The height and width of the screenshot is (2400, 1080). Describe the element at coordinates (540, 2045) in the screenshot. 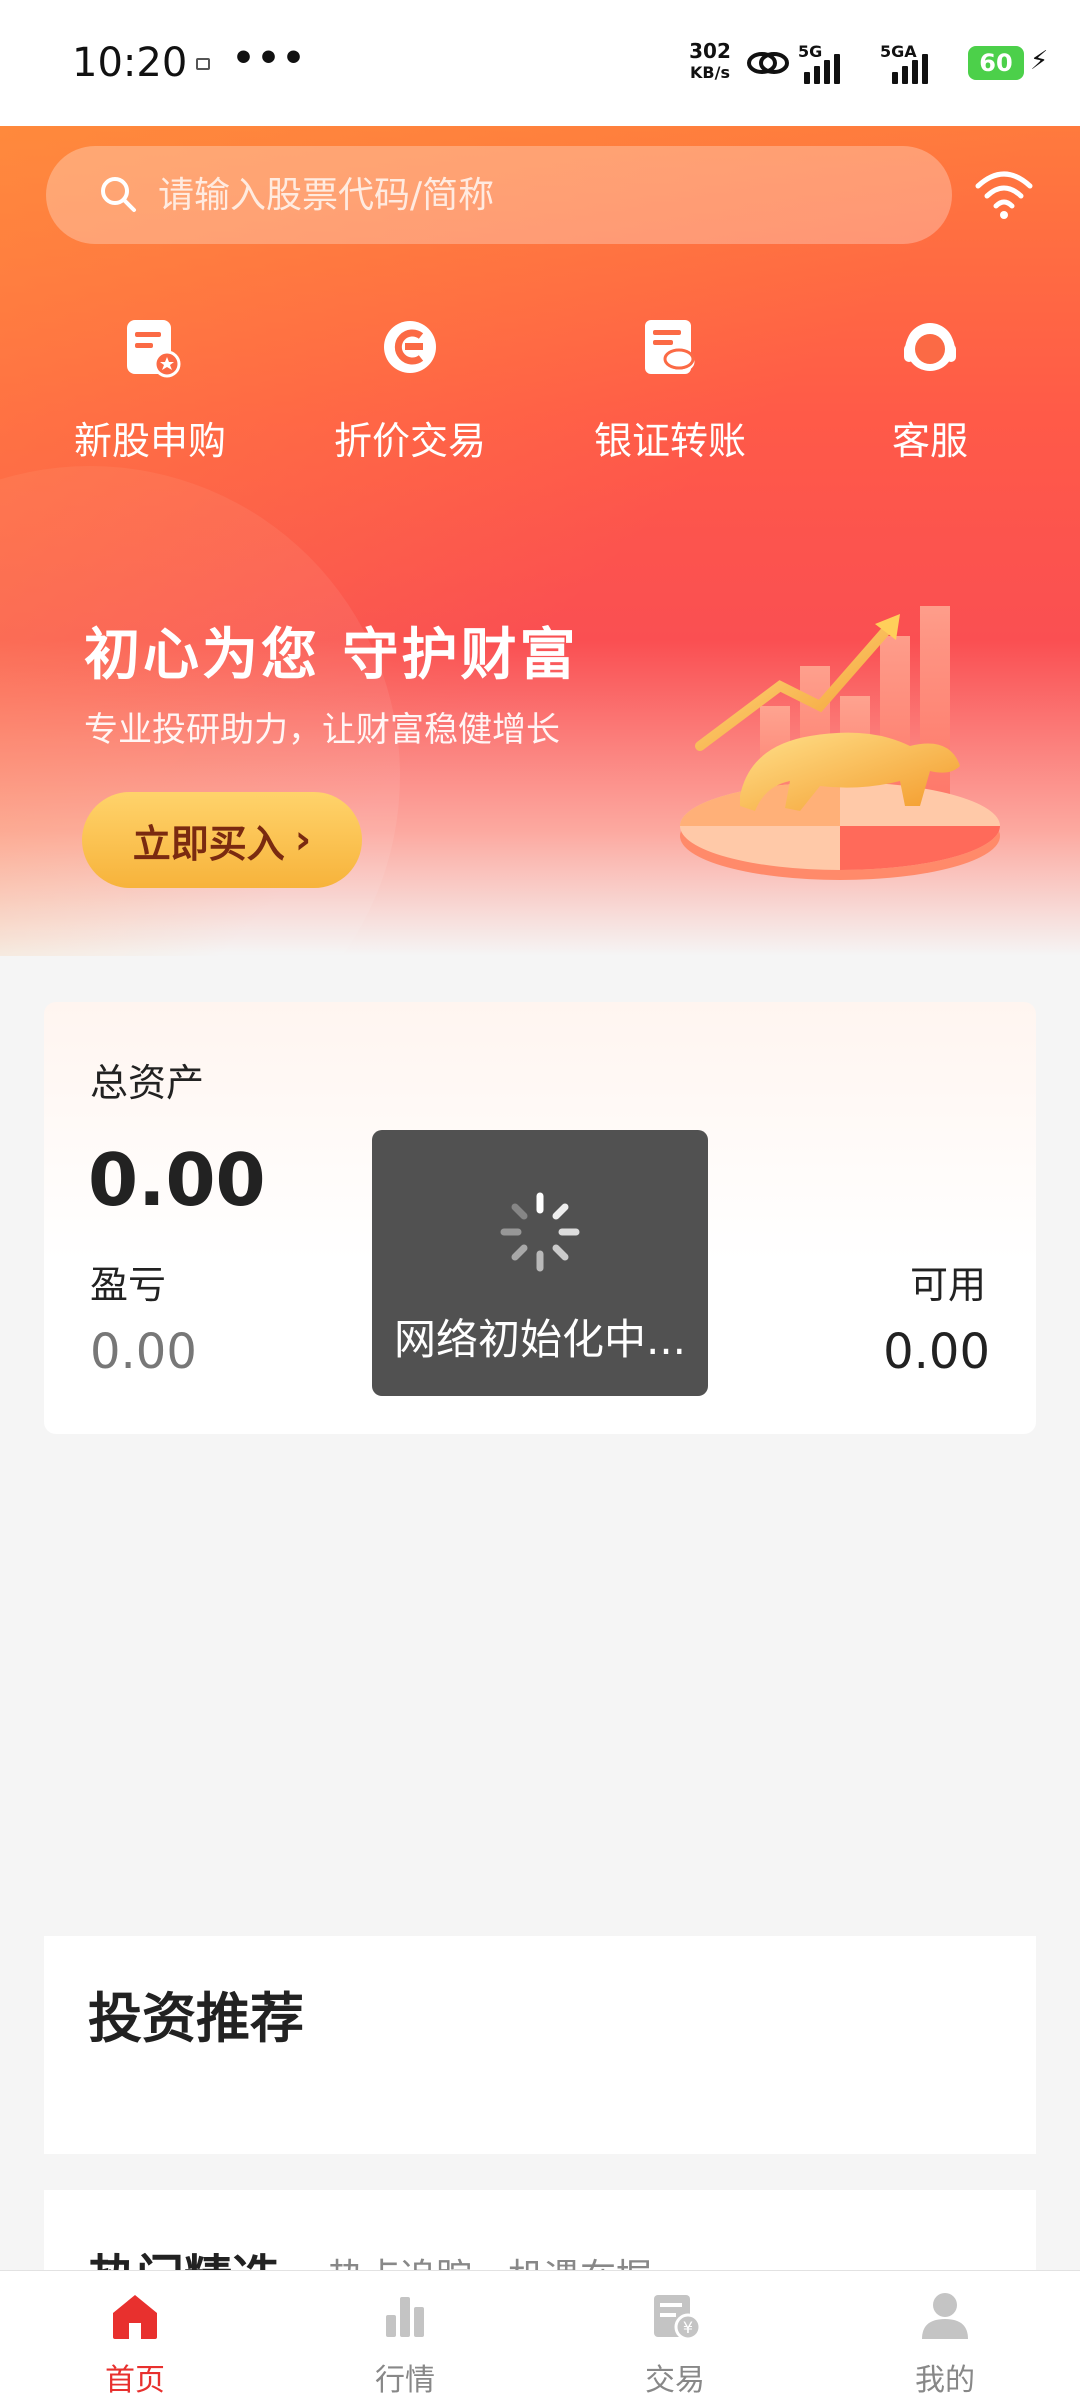

I see `investment-recommendation-section: 投资推荐` at that location.